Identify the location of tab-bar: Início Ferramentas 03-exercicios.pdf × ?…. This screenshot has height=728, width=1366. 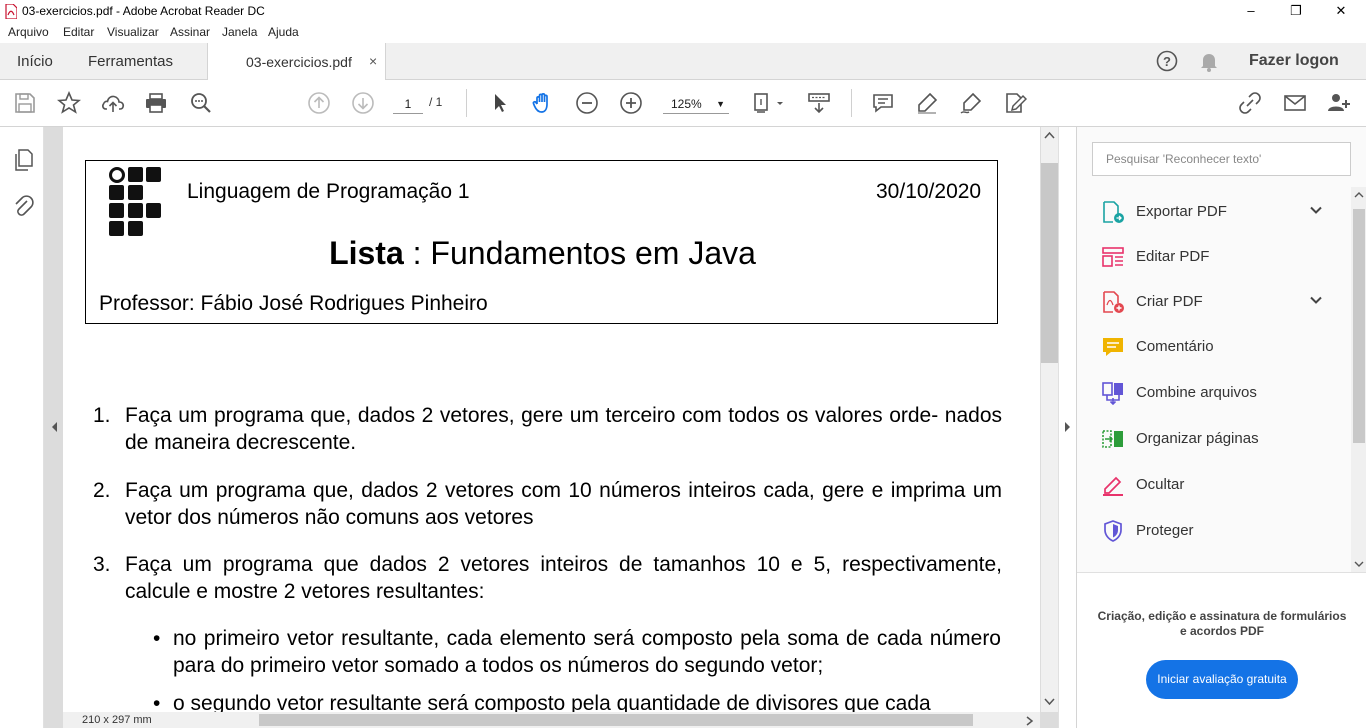
(683, 61).